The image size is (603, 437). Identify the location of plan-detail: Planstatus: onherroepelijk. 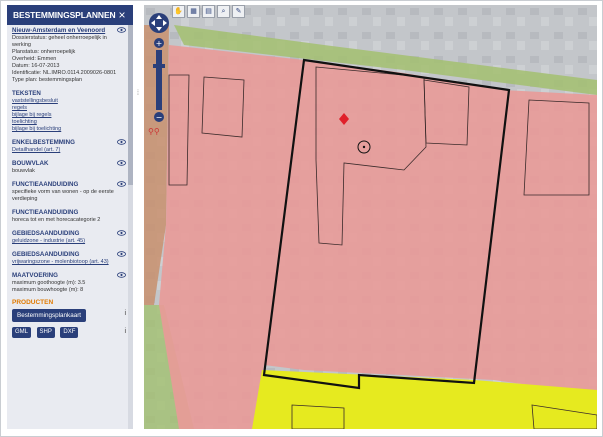
(44, 52).